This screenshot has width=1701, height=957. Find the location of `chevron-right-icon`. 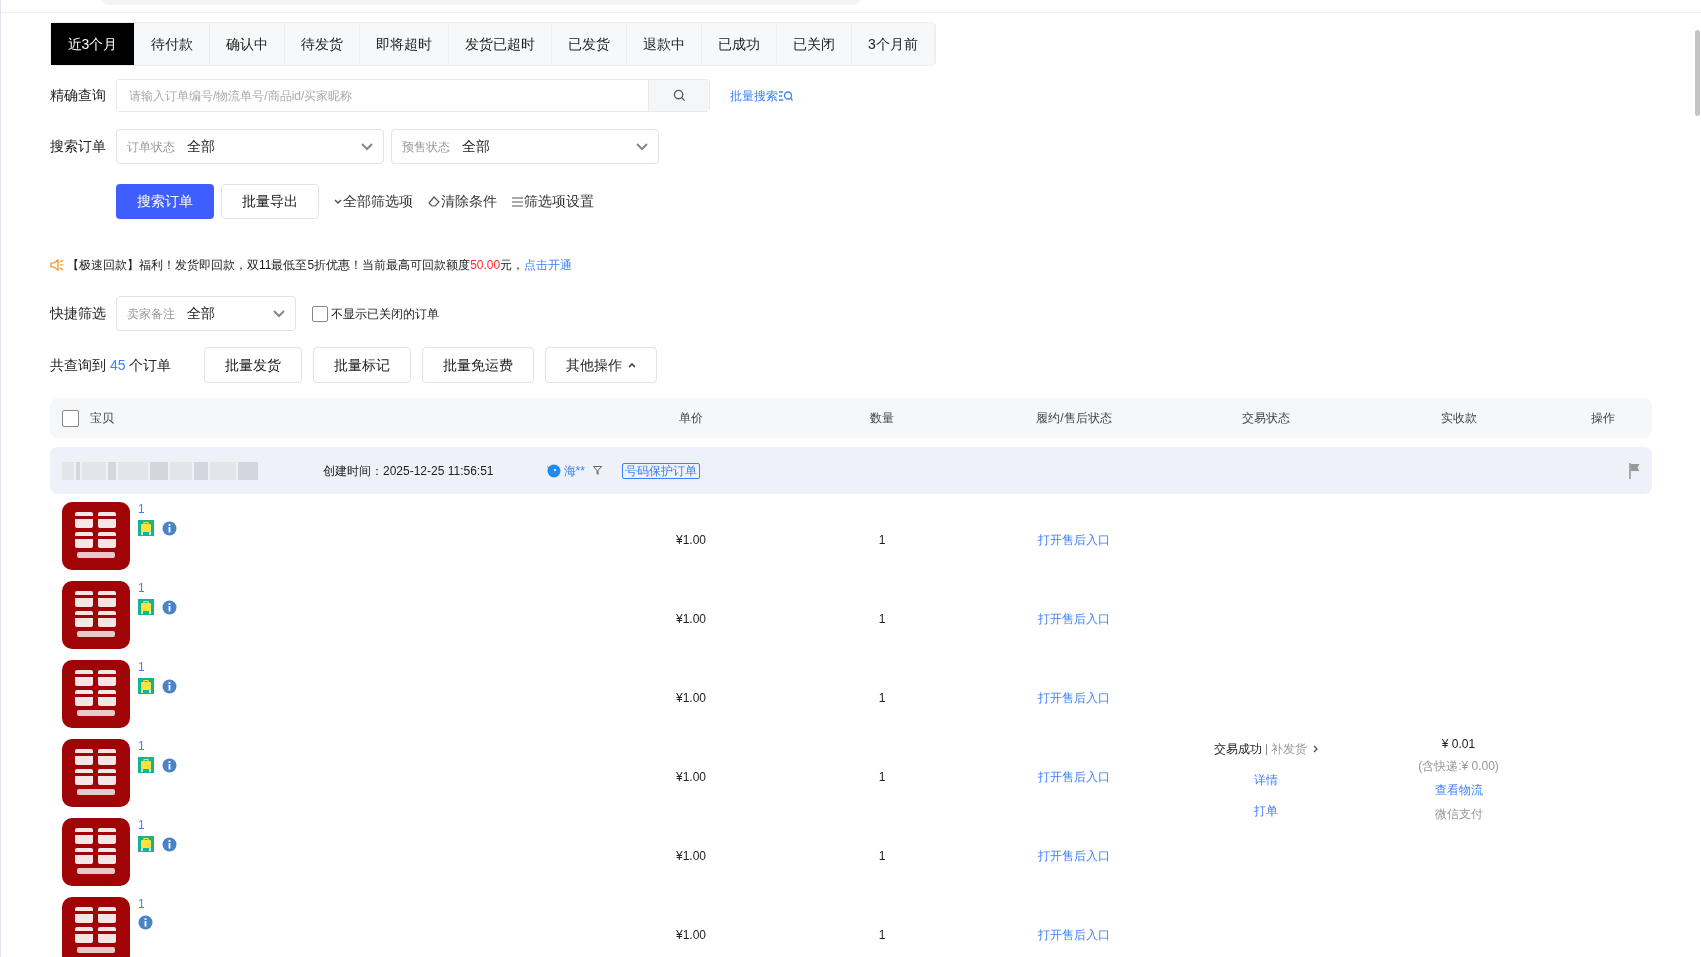

chevron-right-icon is located at coordinates (1315, 749).